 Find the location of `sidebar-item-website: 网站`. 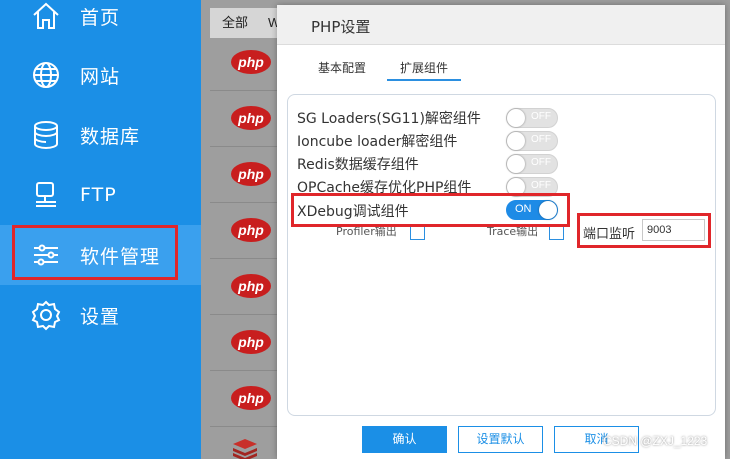

sidebar-item-website: 网站 is located at coordinates (100, 75).